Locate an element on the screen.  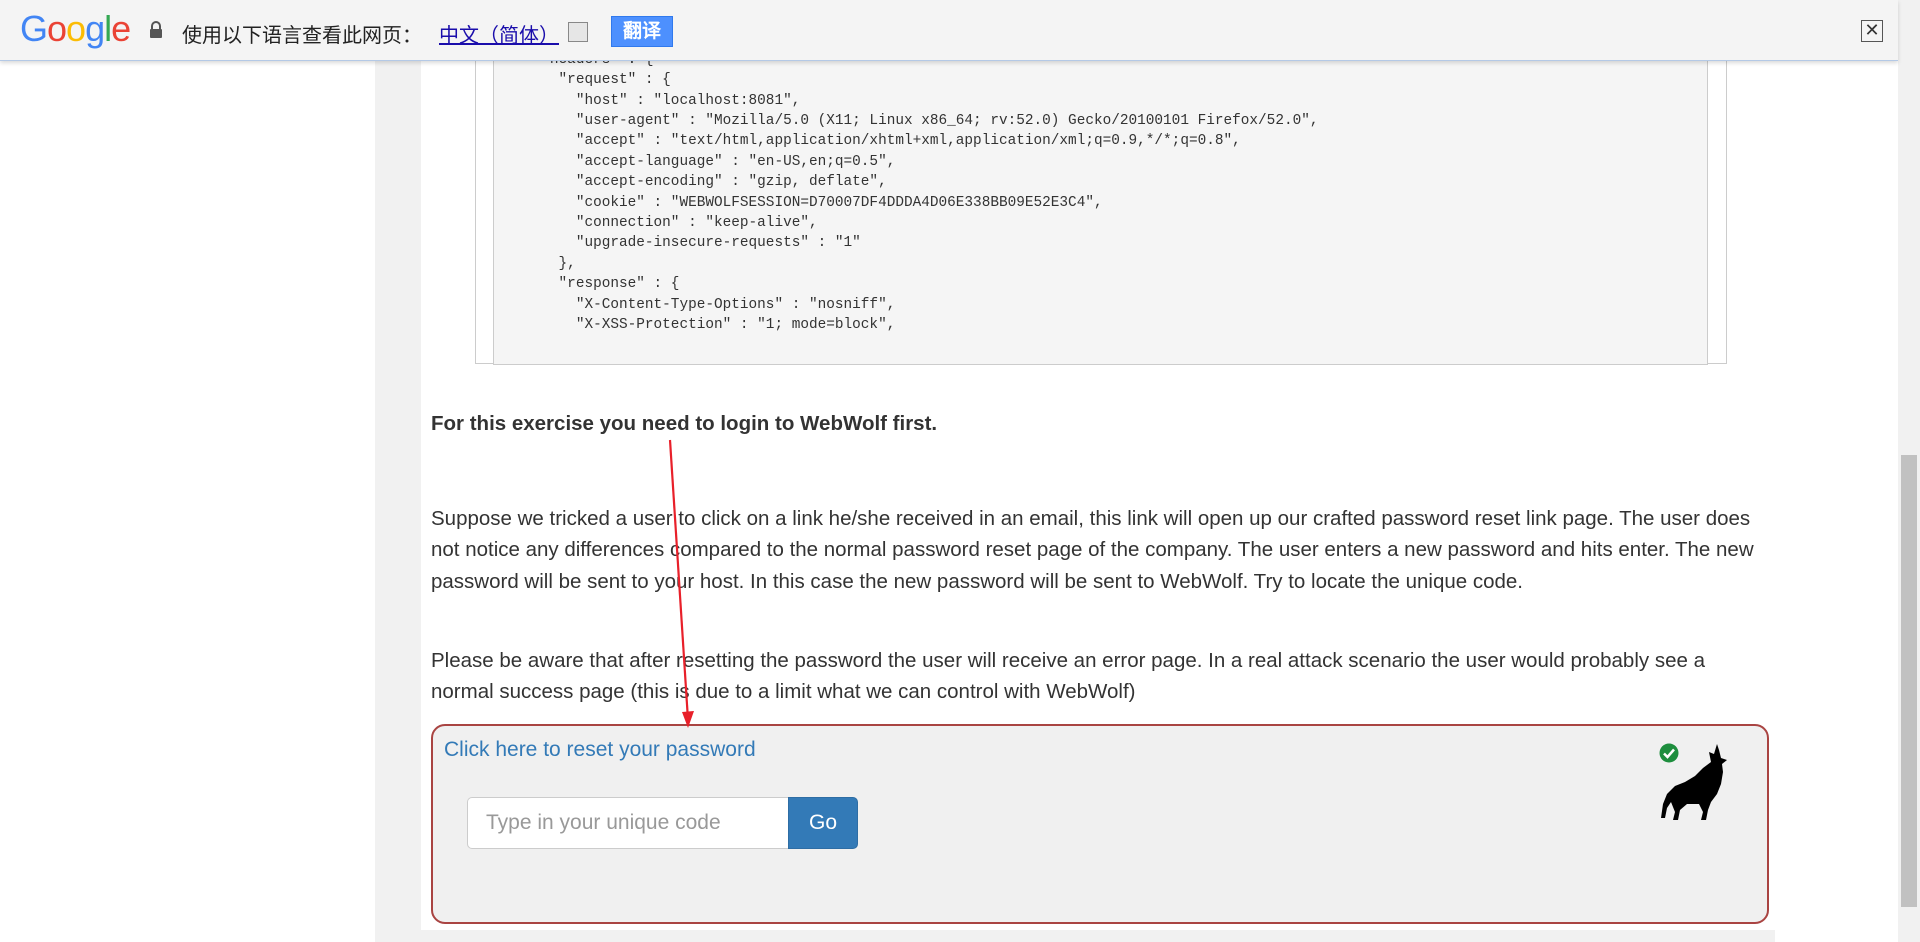
scrollbar-thumb is located at coordinates (1909, 681).